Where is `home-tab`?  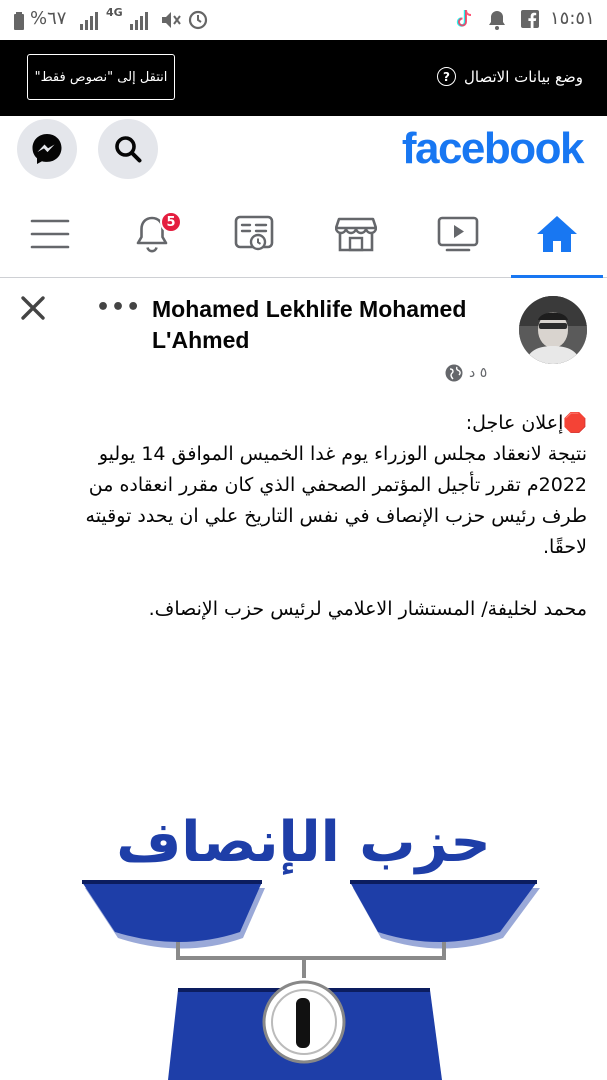
home-tab is located at coordinates (557, 234).